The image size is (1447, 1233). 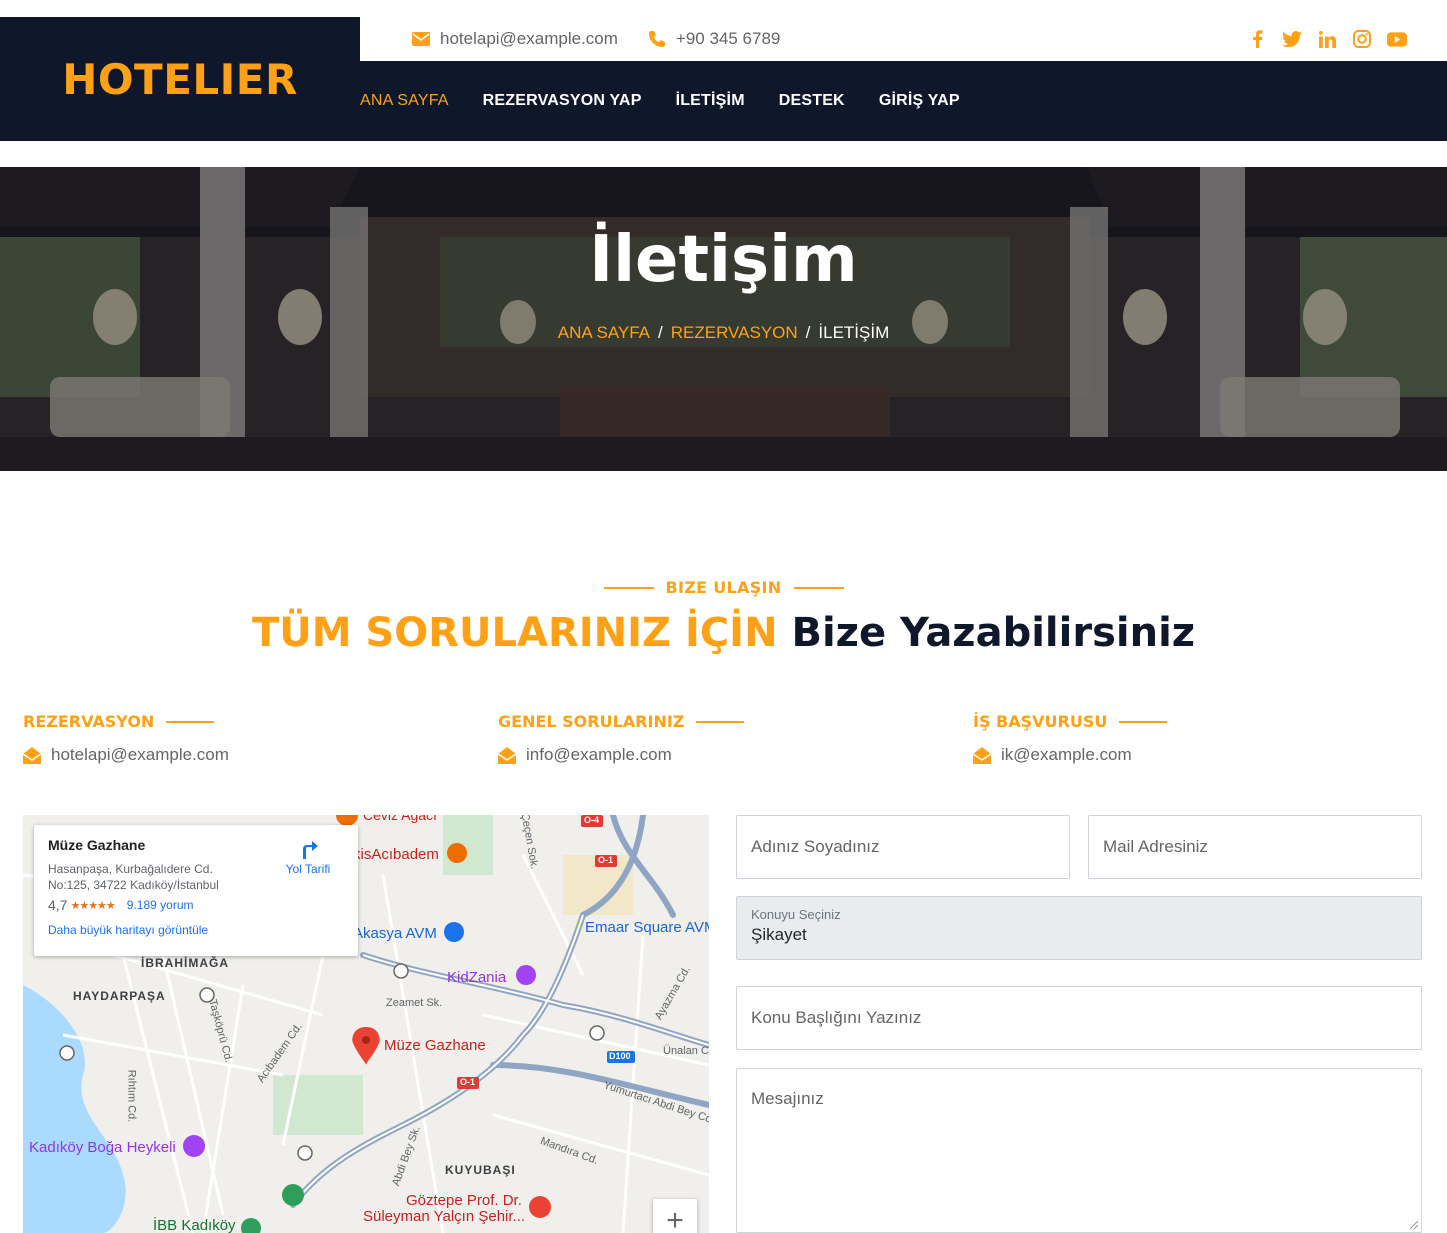 What do you see at coordinates (529, 38) in the screenshot?
I see `topbar-email-text: hotelapi@example.com` at bounding box center [529, 38].